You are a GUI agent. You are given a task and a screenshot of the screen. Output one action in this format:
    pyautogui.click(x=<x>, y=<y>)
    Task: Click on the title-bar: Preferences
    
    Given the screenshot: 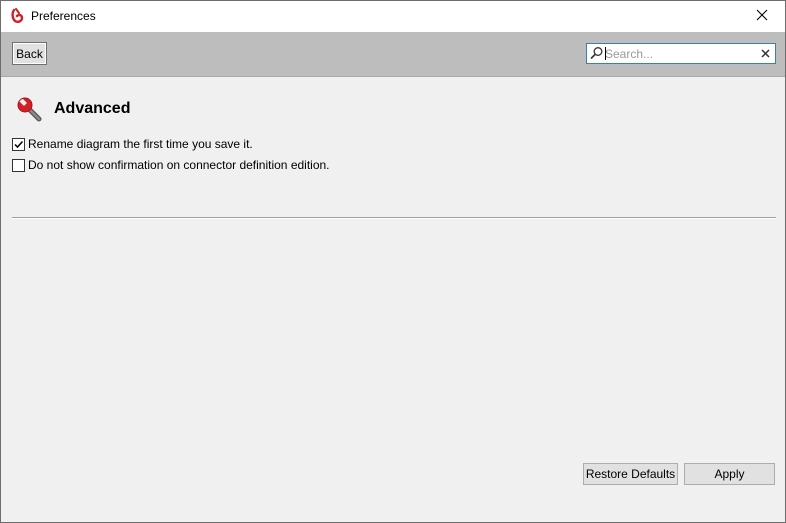 What is the action you would take?
    pyautogui.click(x=393, y=16)
    